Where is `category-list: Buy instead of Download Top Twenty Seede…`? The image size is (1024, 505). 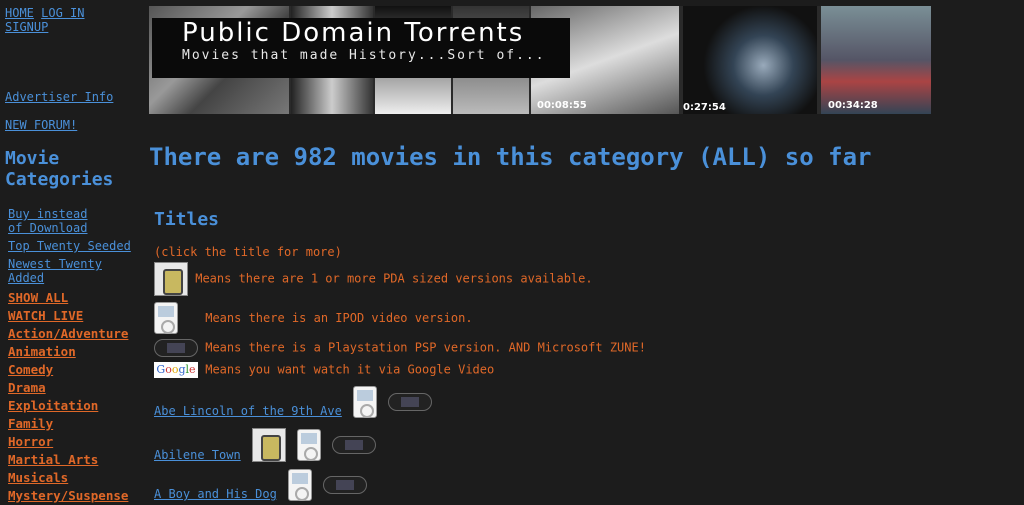
category-list: Buy instead of Download Top Twenty Seede… is located at coordinates (76, 356).